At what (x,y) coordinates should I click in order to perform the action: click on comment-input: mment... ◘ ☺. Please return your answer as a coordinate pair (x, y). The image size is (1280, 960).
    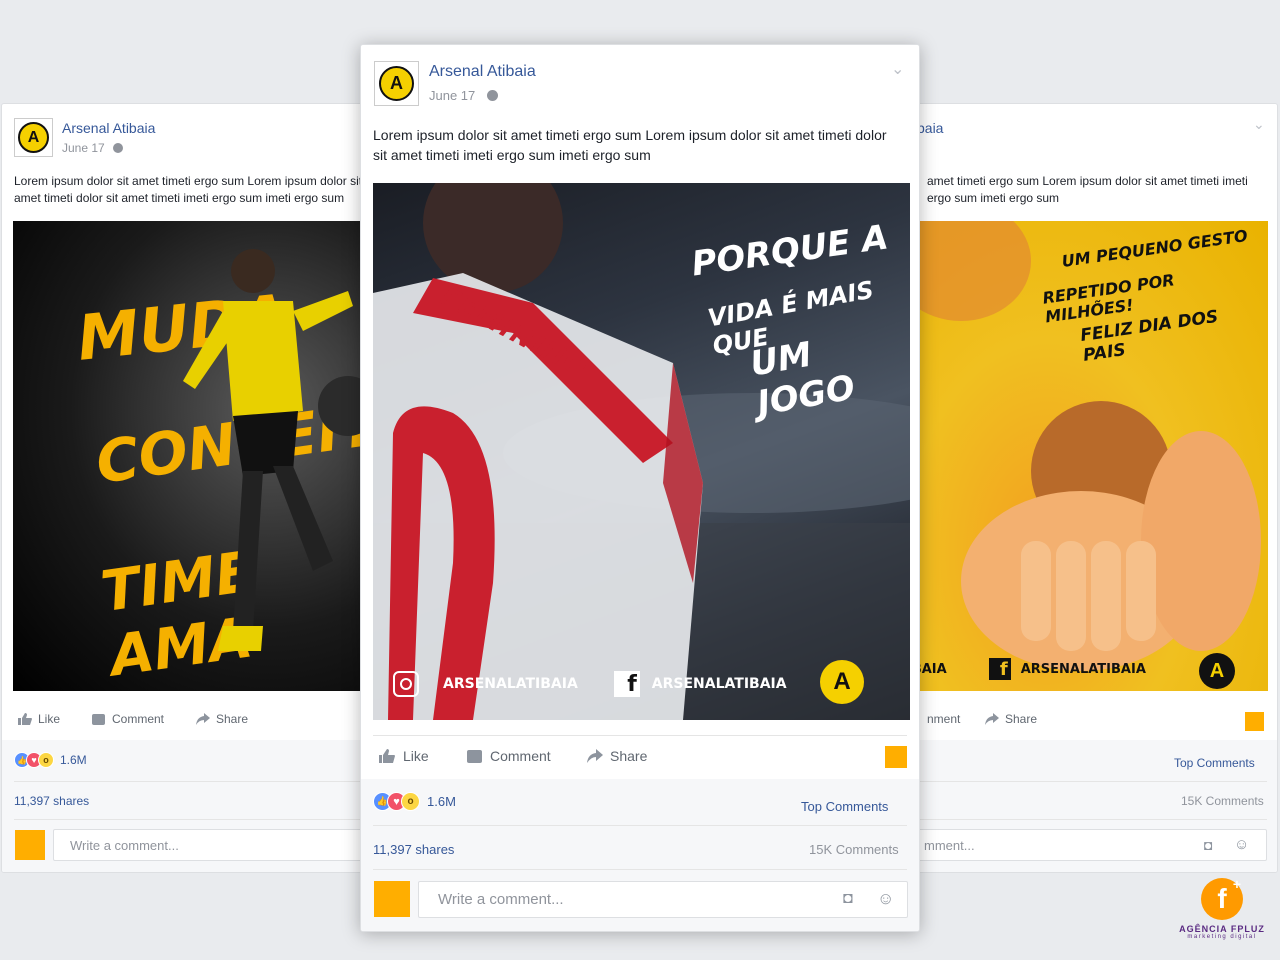
    Looking at the image, I should click on (1084, 845).